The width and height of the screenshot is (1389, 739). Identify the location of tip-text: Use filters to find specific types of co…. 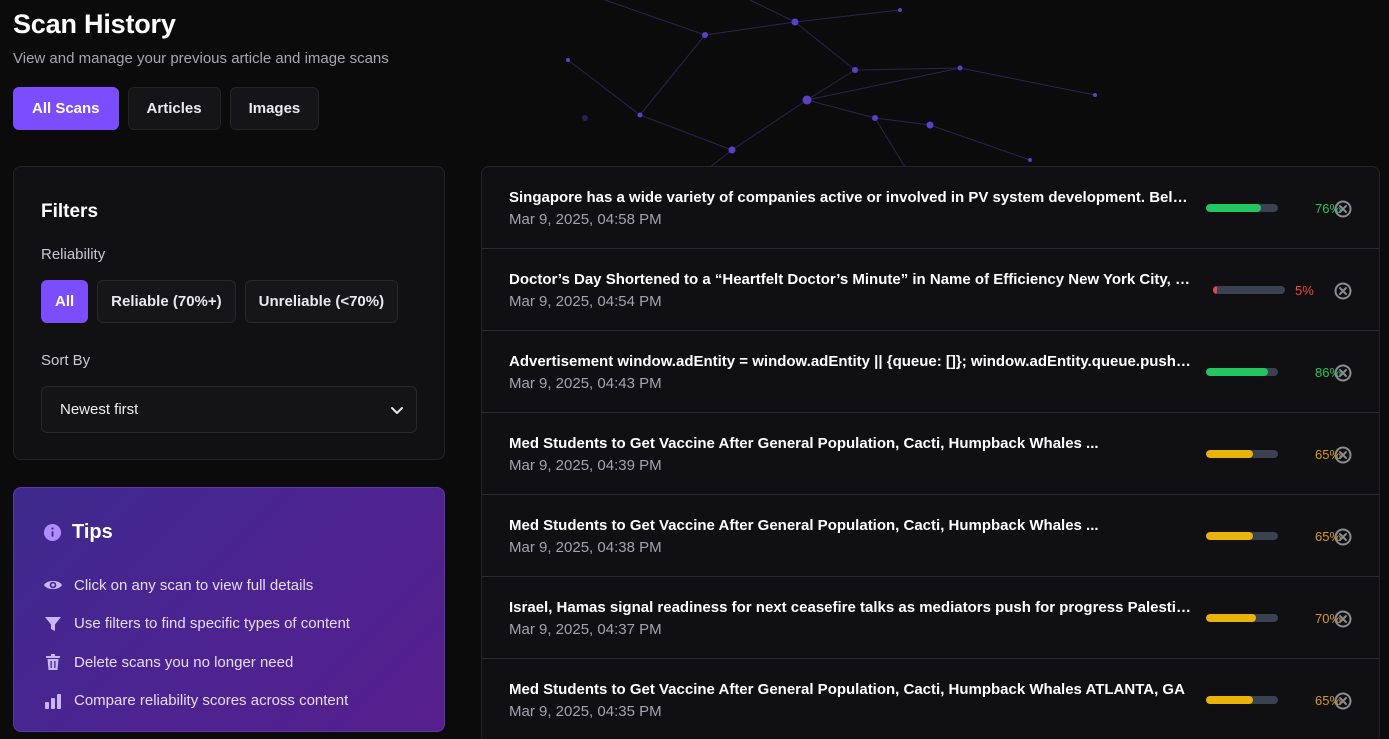
(212, 624).